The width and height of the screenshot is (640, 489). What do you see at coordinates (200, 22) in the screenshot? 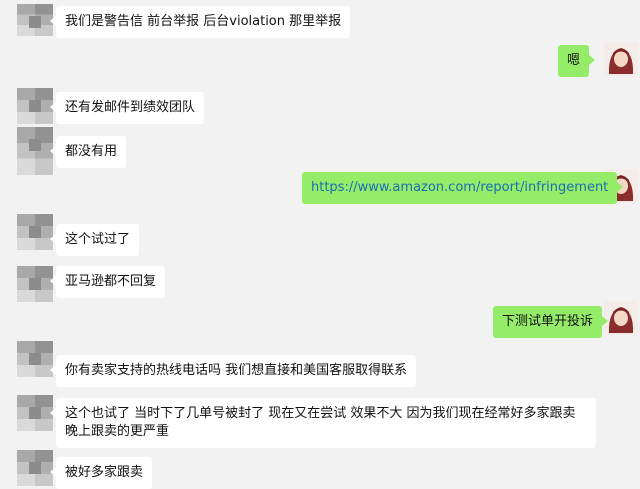
I see `message-bubble: 我们是警告信 前台举报 后台violation 那里举报` at bounding box center [200, 22].